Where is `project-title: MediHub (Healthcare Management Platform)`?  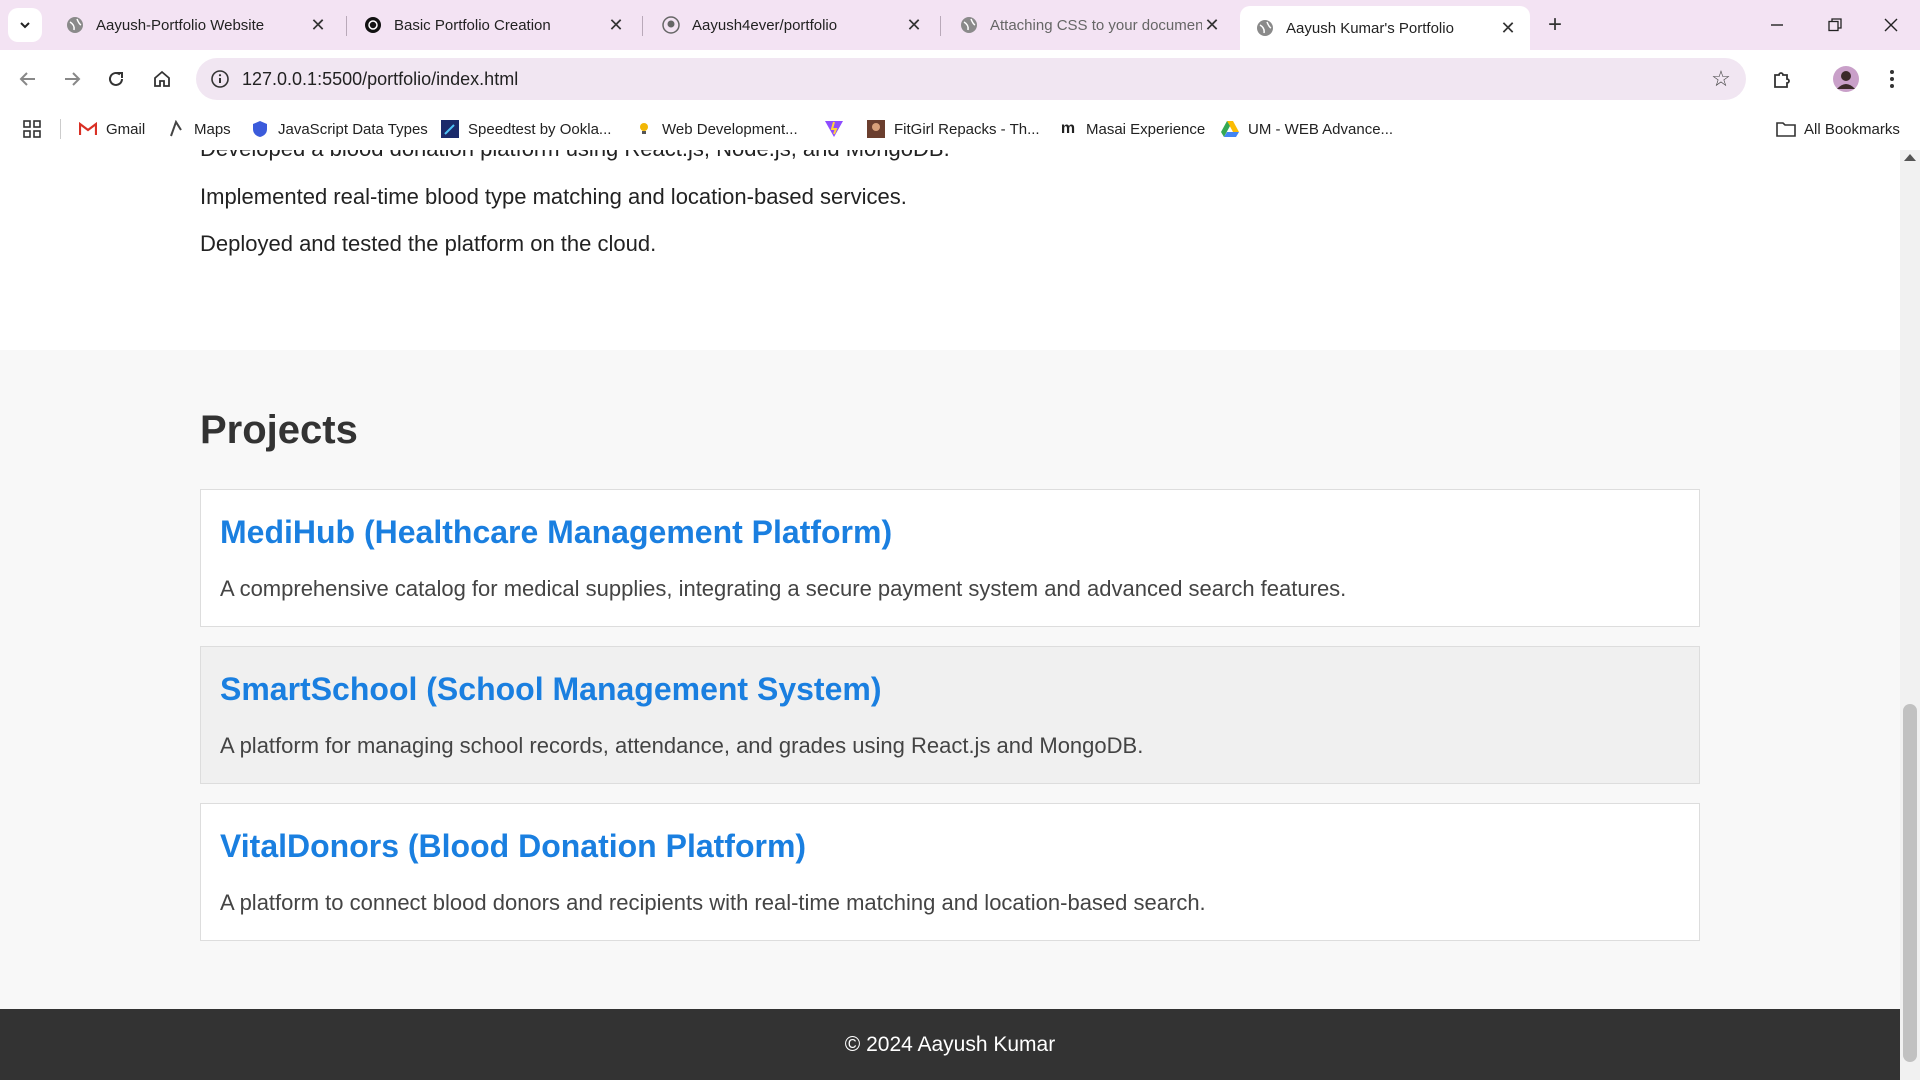
project-title: MediHub (Healthcare Management Platform) is located at coordinates (556, 532).